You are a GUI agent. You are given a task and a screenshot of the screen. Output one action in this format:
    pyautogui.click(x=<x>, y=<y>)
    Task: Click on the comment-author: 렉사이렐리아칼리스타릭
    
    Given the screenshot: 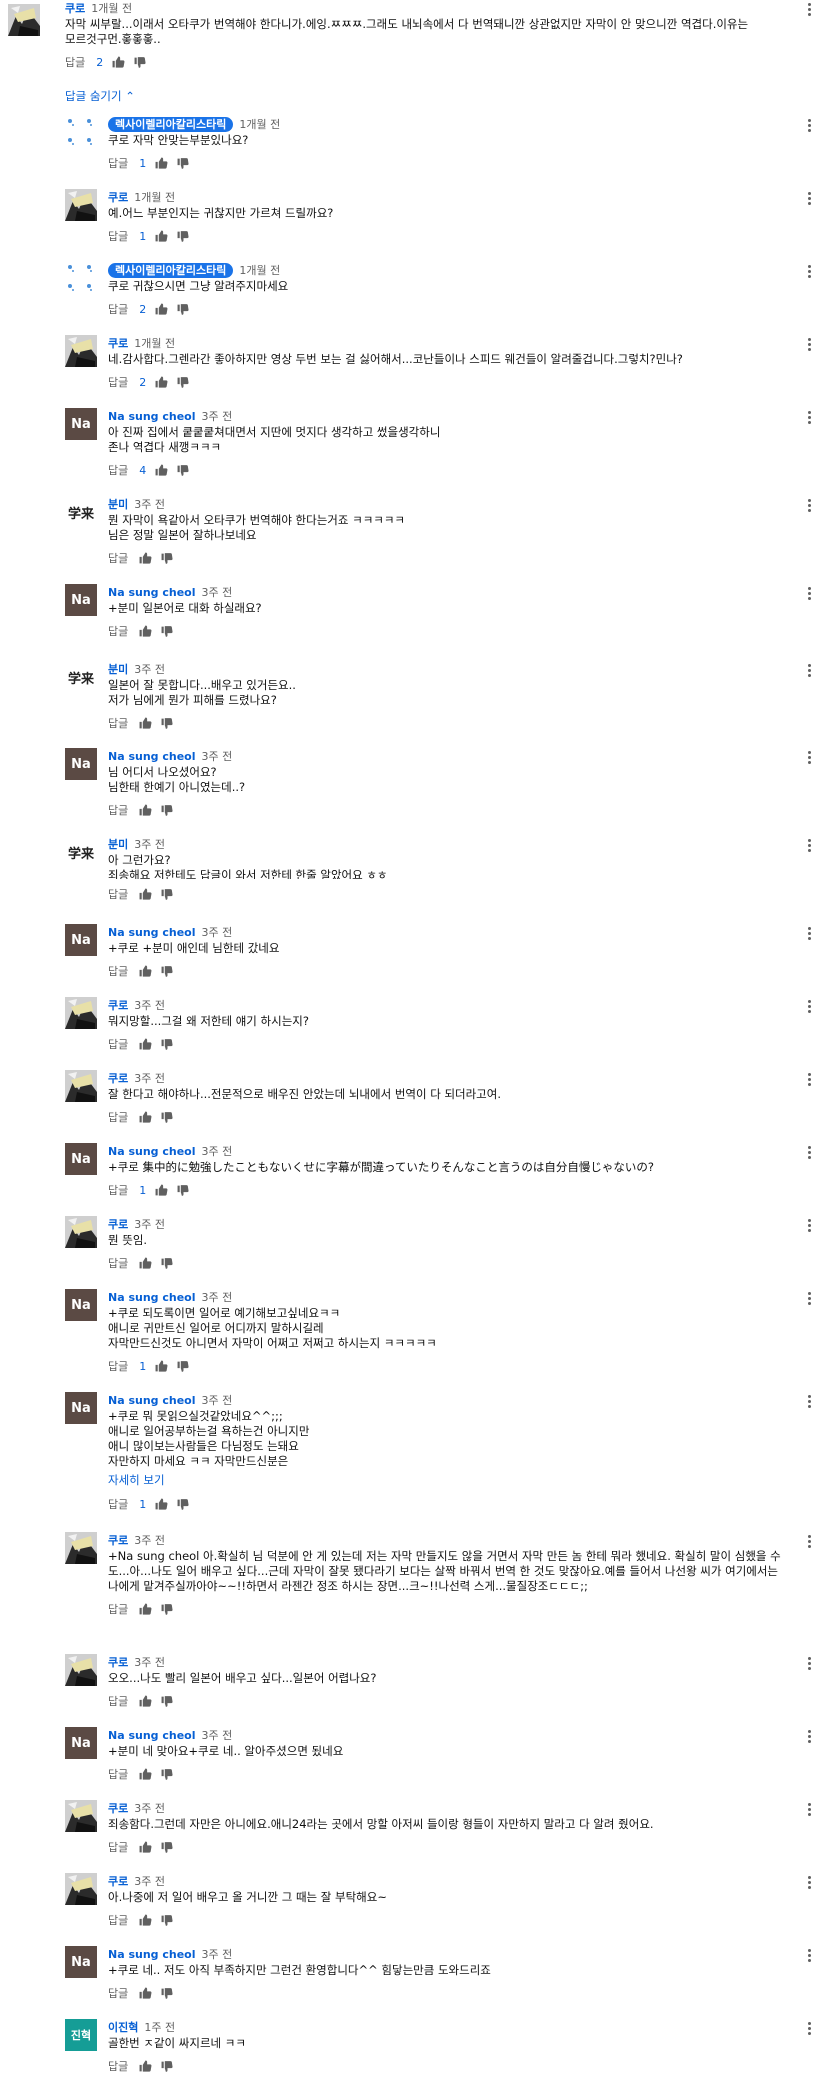 What is the action you would take?
    pyautogui.click(x=171, y=124)
    